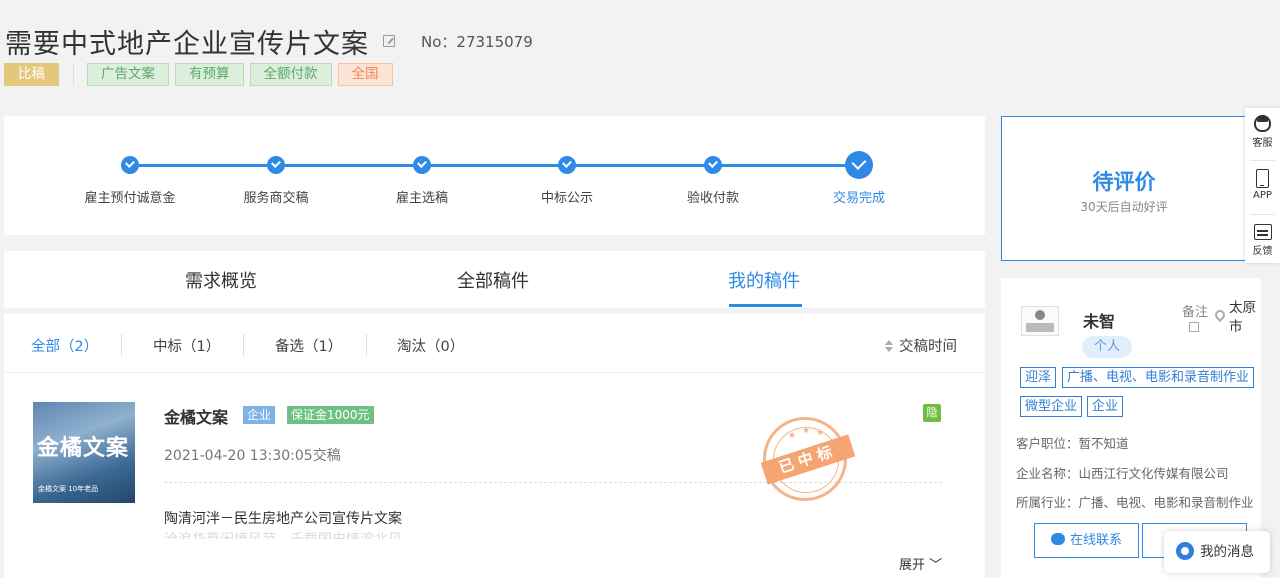  Describe the element at coordinates (1057, 539) in the screenshot. I see `chat-icon` at that location.